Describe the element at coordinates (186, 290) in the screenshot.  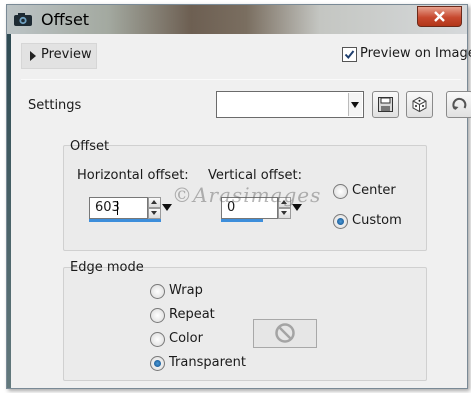
I see `wrap-radio-label: Wrap` at that location.